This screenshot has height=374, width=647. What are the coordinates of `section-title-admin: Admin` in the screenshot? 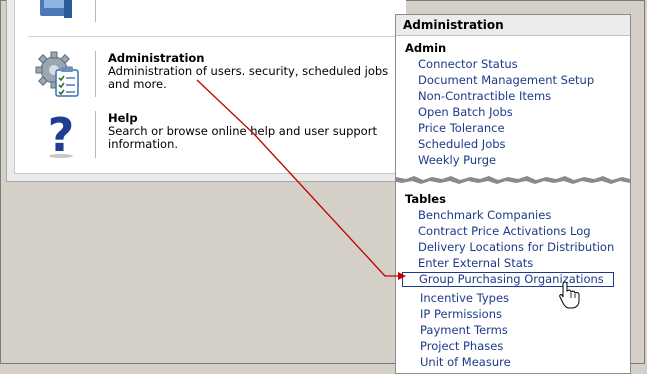 It's located at (426, 48).